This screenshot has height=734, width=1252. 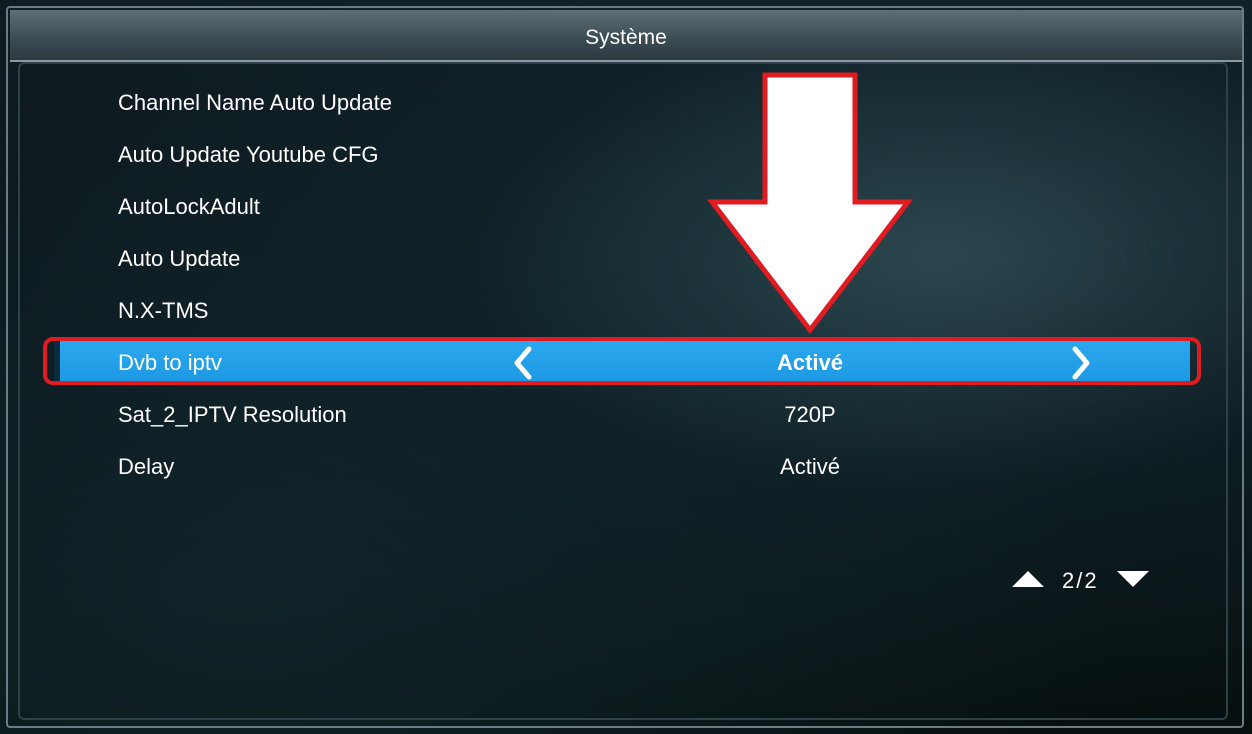 What do you see at coordinates (626, 103) in the screenshot?
I see `setting-row-channel-name-auto-update: Channel Name Auto Update` at bounding box center [626, 103].